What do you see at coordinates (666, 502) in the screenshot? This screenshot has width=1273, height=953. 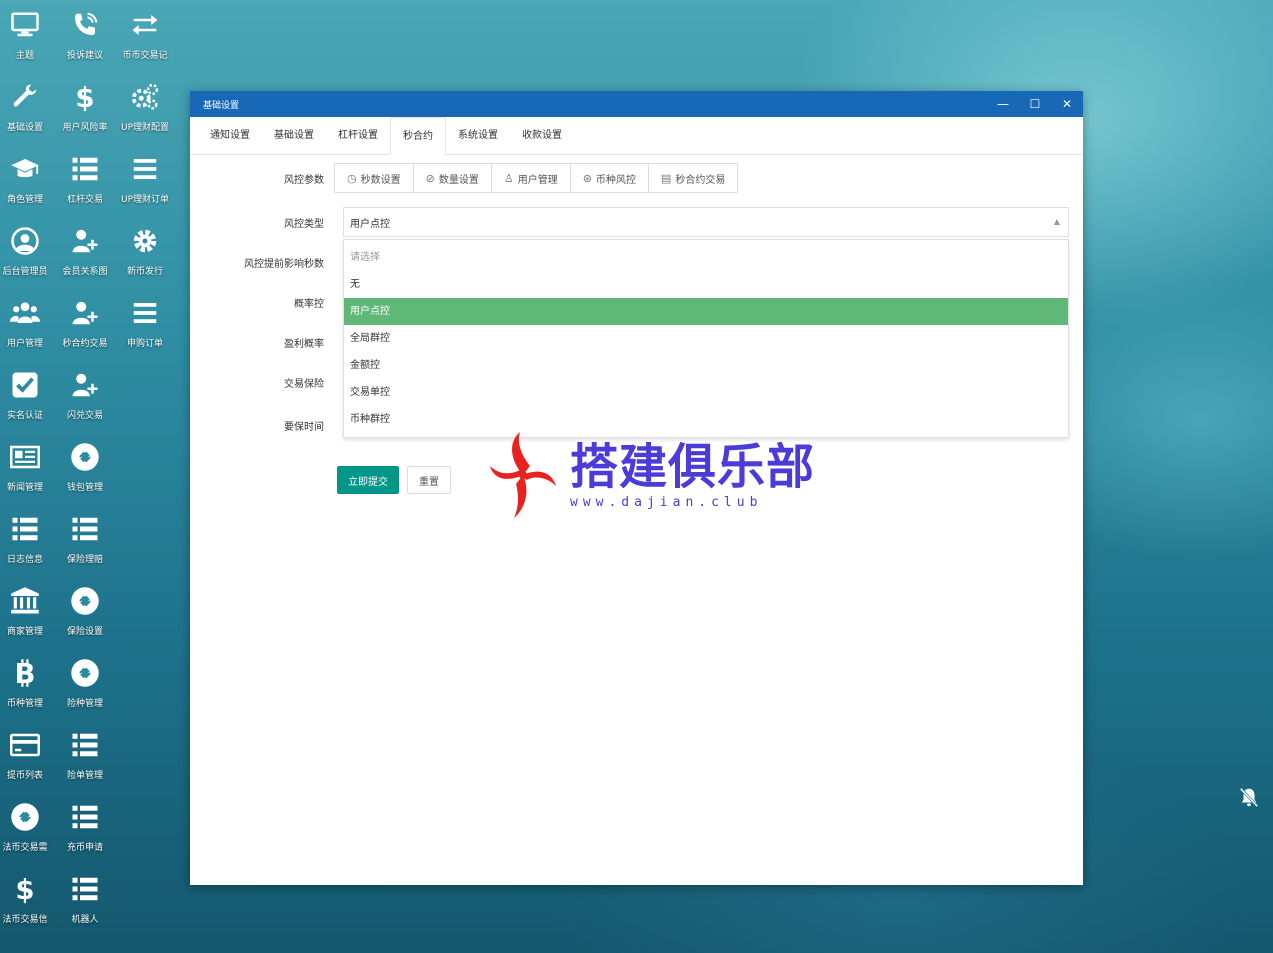 I see `watermark-url: www.dajian.club` at bounding box center [666, 502].